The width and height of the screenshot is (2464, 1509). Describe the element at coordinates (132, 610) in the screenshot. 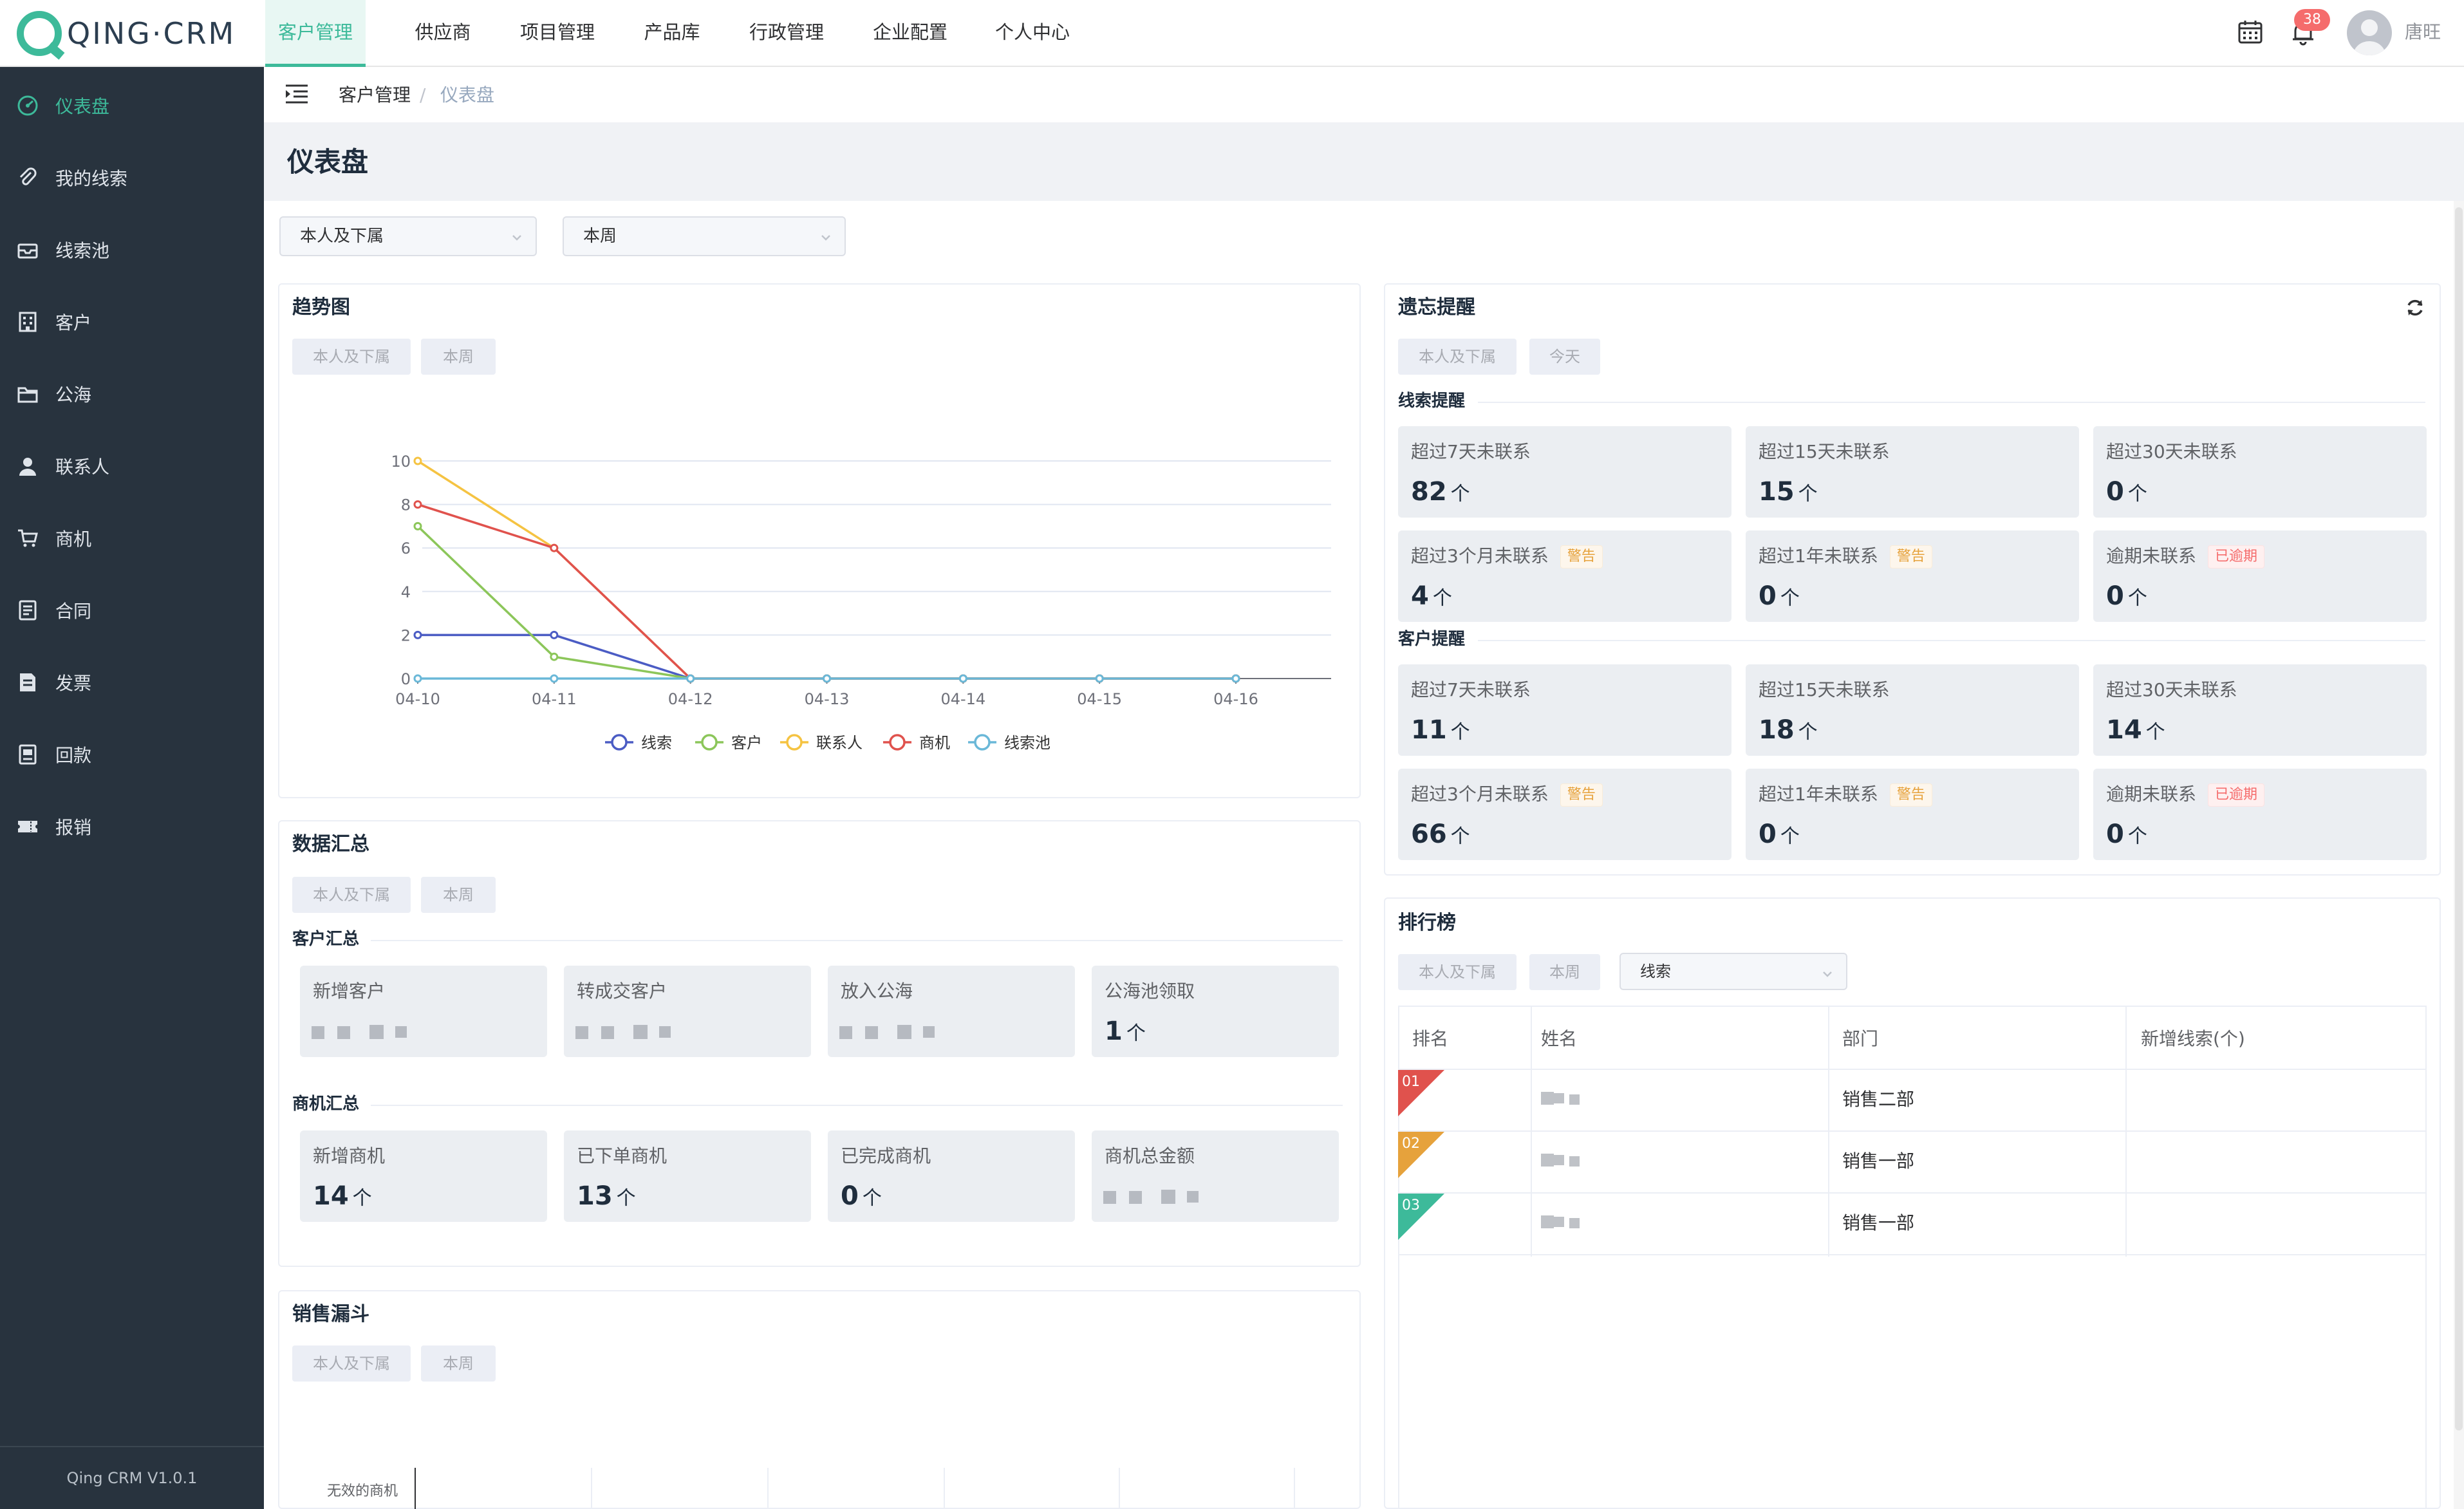

I see `sidebar-item-document: 合同` at that location.